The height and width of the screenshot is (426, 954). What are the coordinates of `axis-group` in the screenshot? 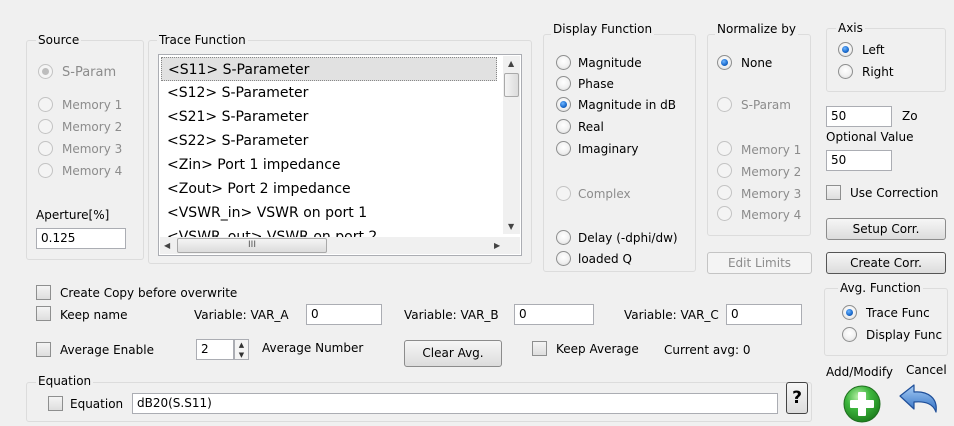 It's located at (886, 60).